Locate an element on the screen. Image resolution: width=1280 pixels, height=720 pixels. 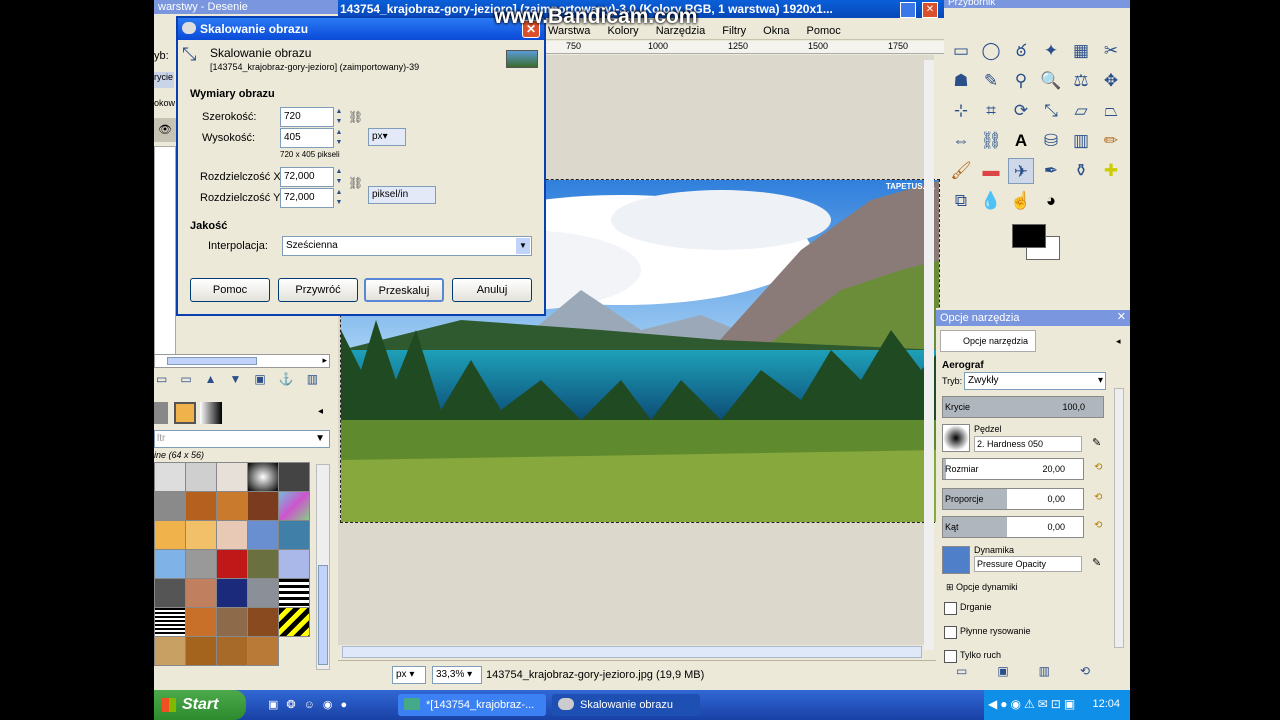
color-select-icon: ▦ is located at coordinates (1081, 51).